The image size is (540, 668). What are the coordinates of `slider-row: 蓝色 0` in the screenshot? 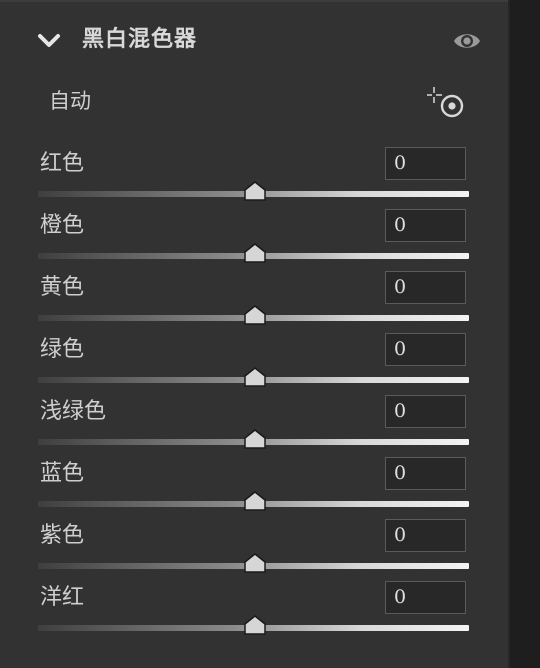 It's located at (254, 488).